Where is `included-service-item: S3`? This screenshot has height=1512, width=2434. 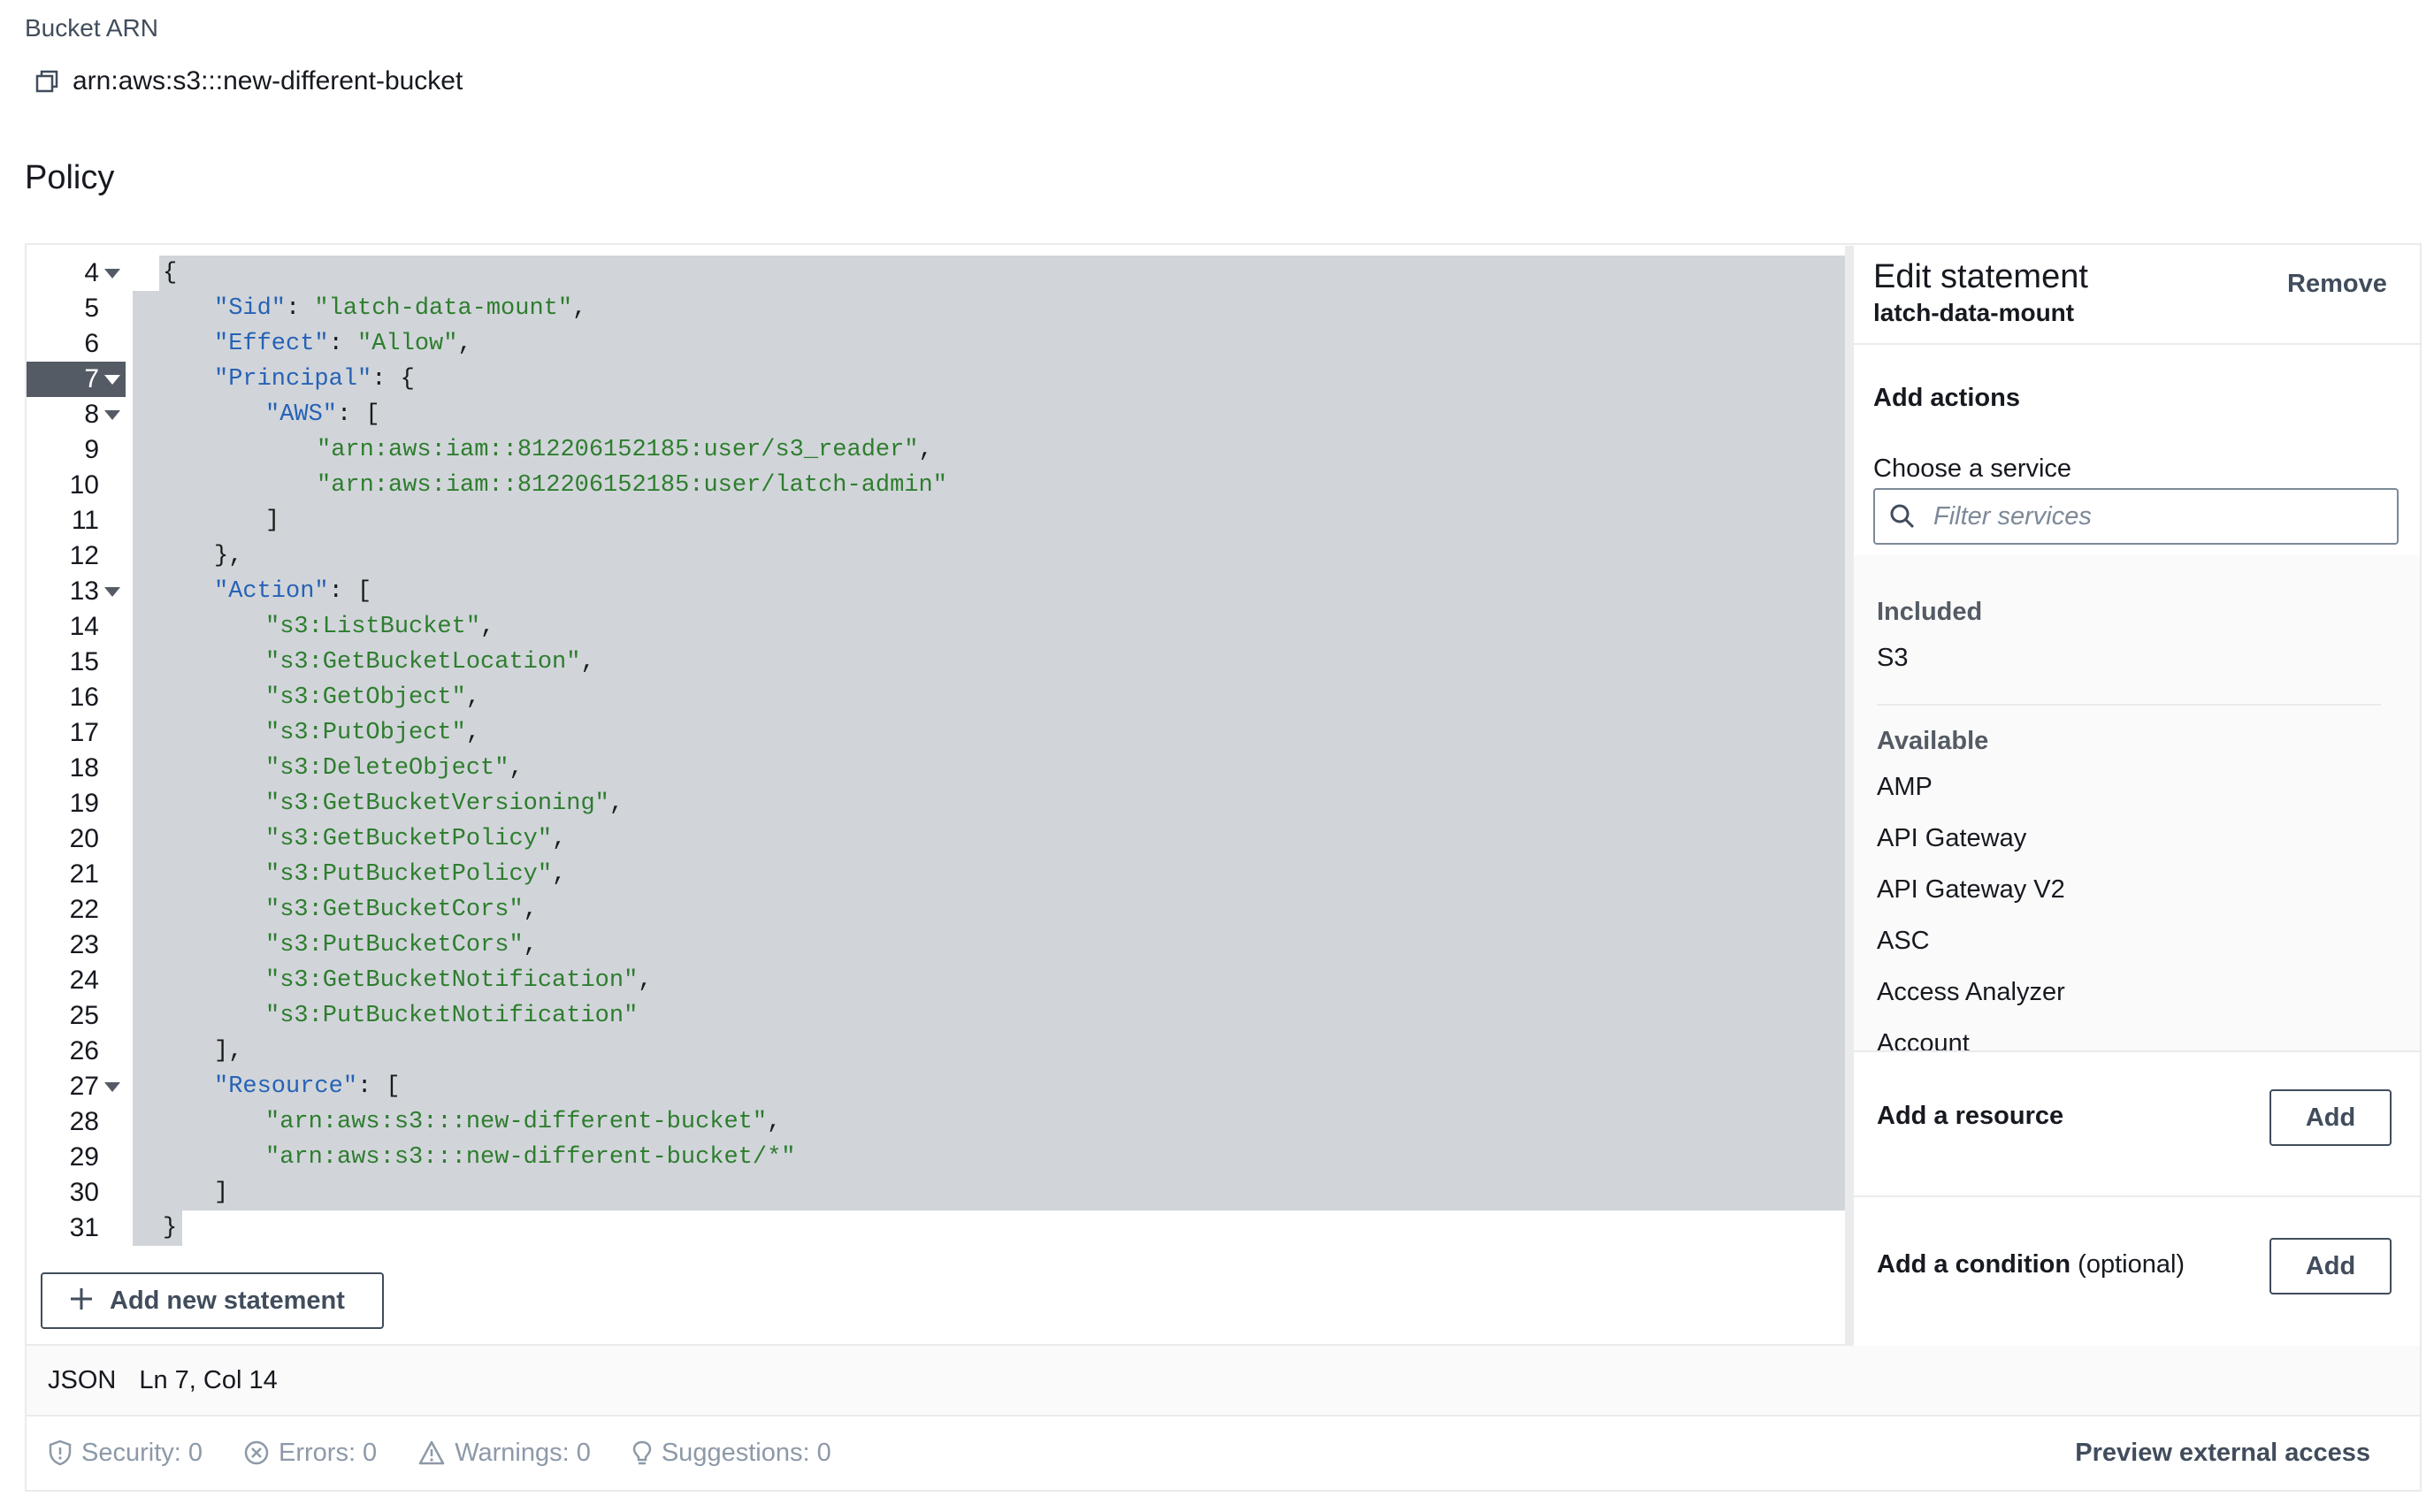 included-service-item: S3 is located at coordinates (1892, 658).